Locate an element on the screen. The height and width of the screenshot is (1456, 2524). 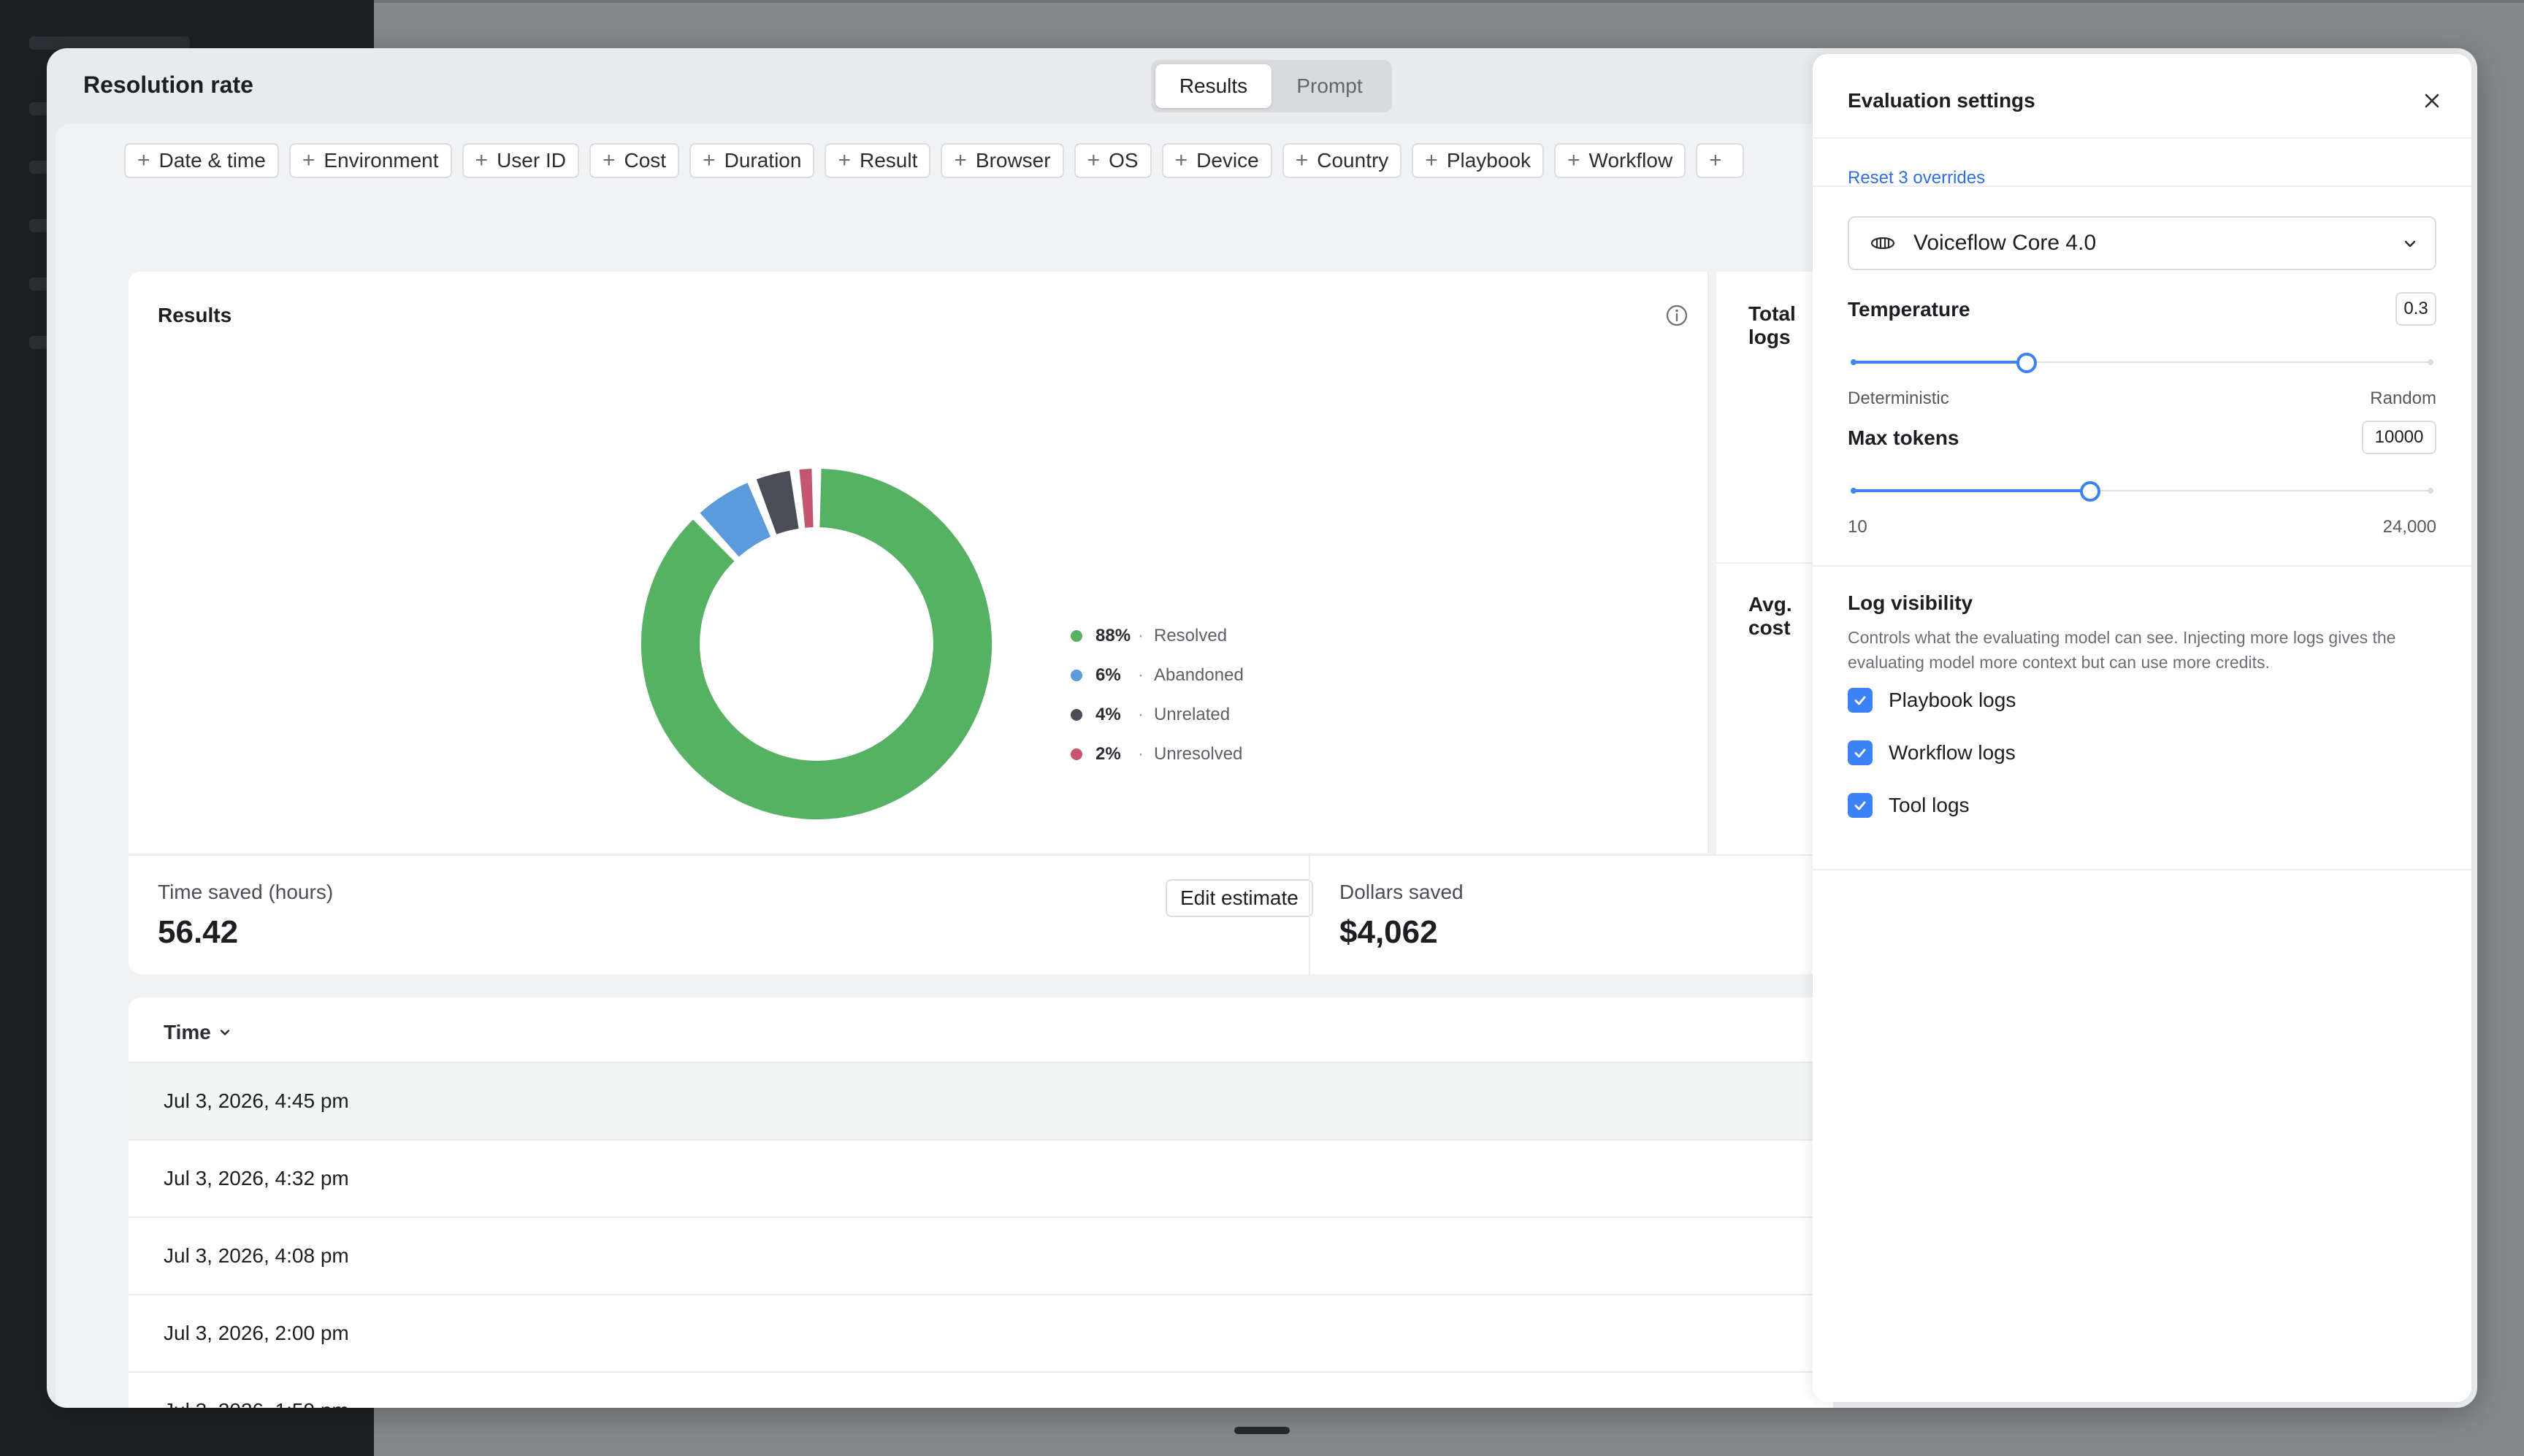
table-row: Jul 3, 2026, 4:08 pm is located at coordinates (981, 1255).